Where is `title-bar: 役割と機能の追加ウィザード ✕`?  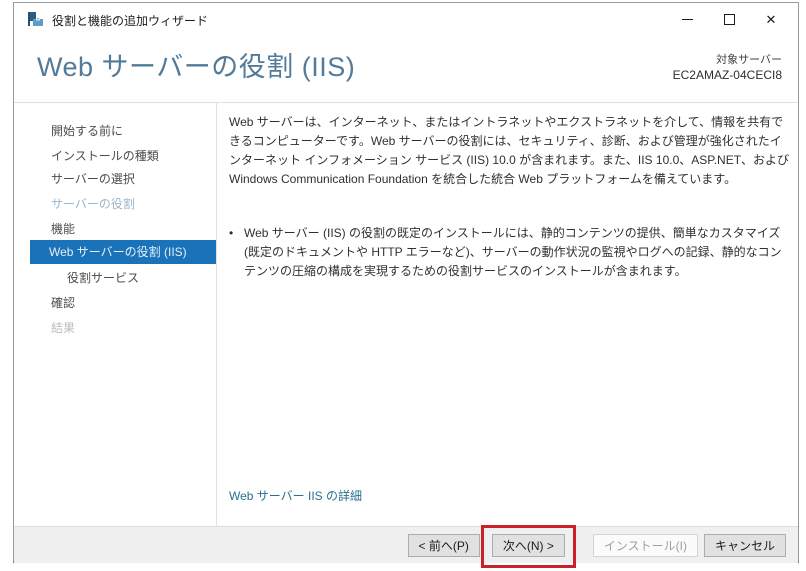
title-bar: 役割と機能の追加ウィザード ✕ is located at coordinates (406, 19).